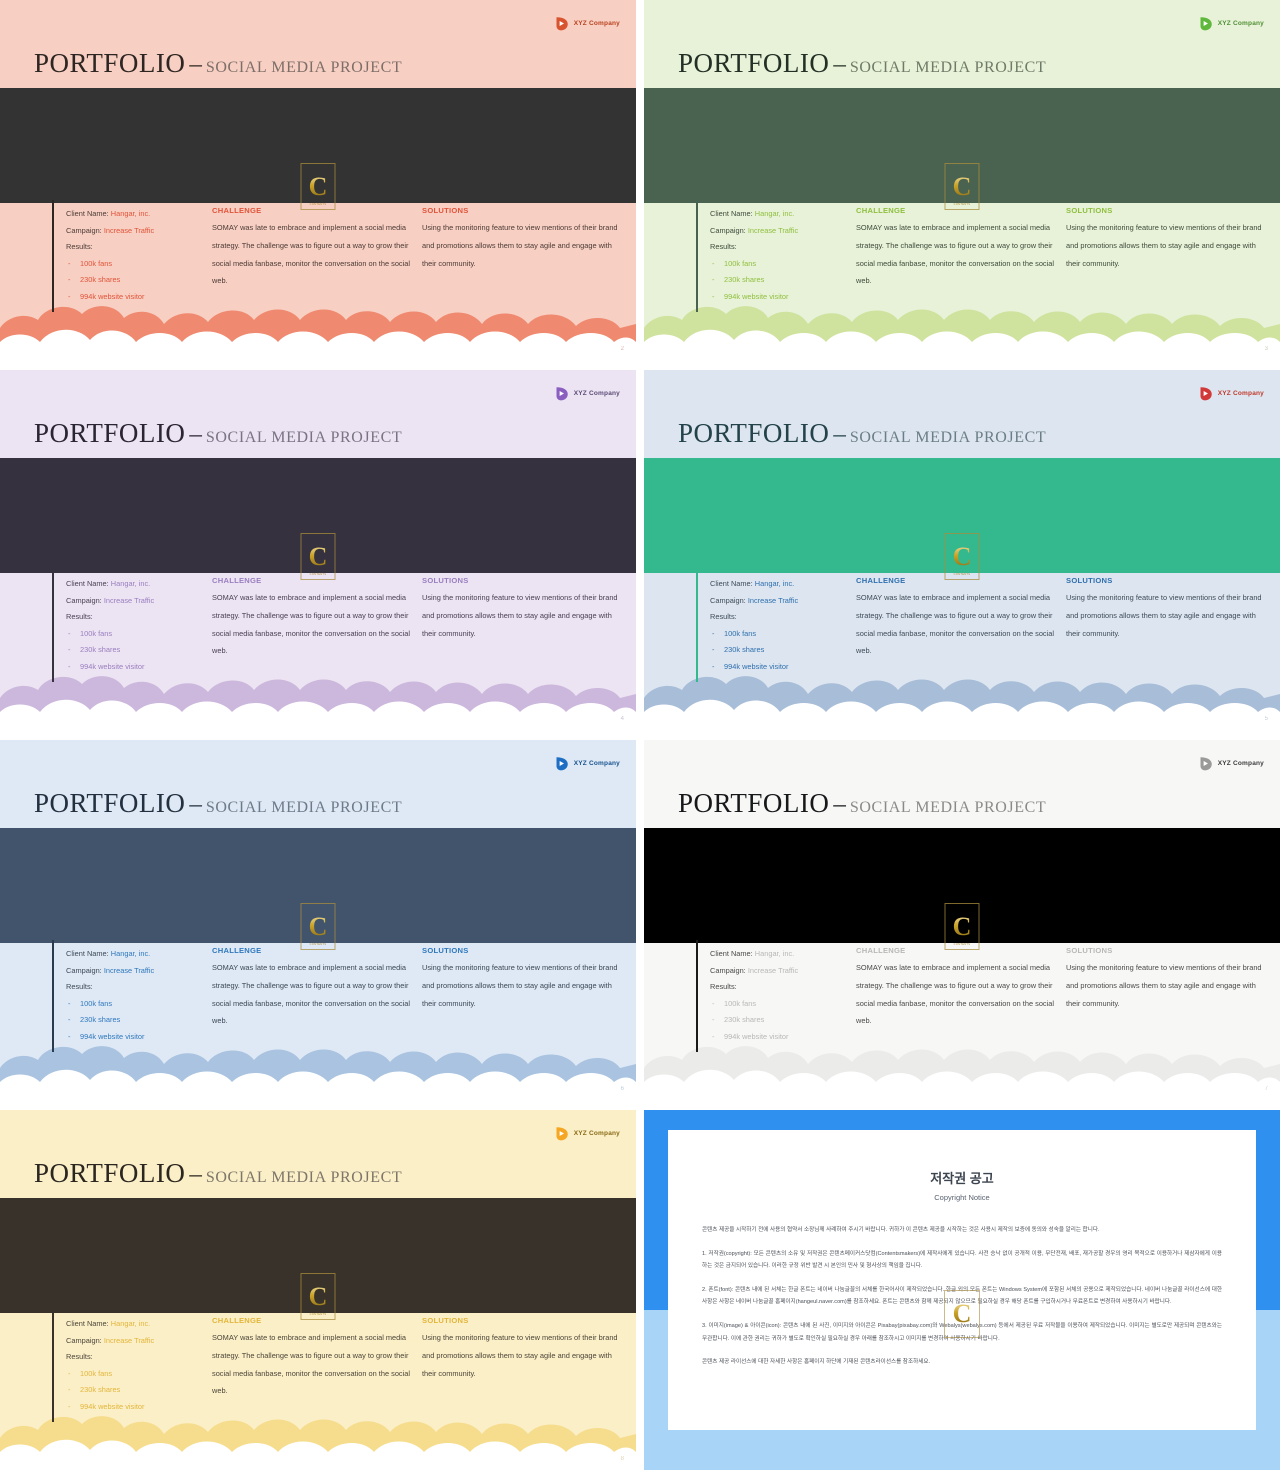  What do you see at coordinates (1266, 719) in the screenshot?
I see `page-number: 5` at bounding box center [1266, 719].